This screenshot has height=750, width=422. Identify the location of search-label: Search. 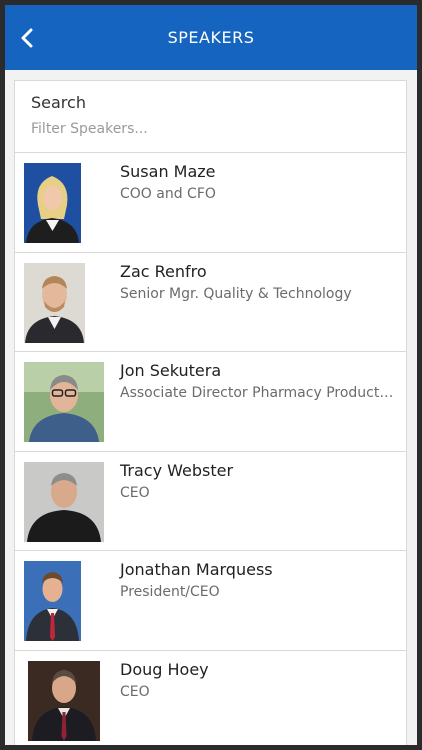
(58, 102).